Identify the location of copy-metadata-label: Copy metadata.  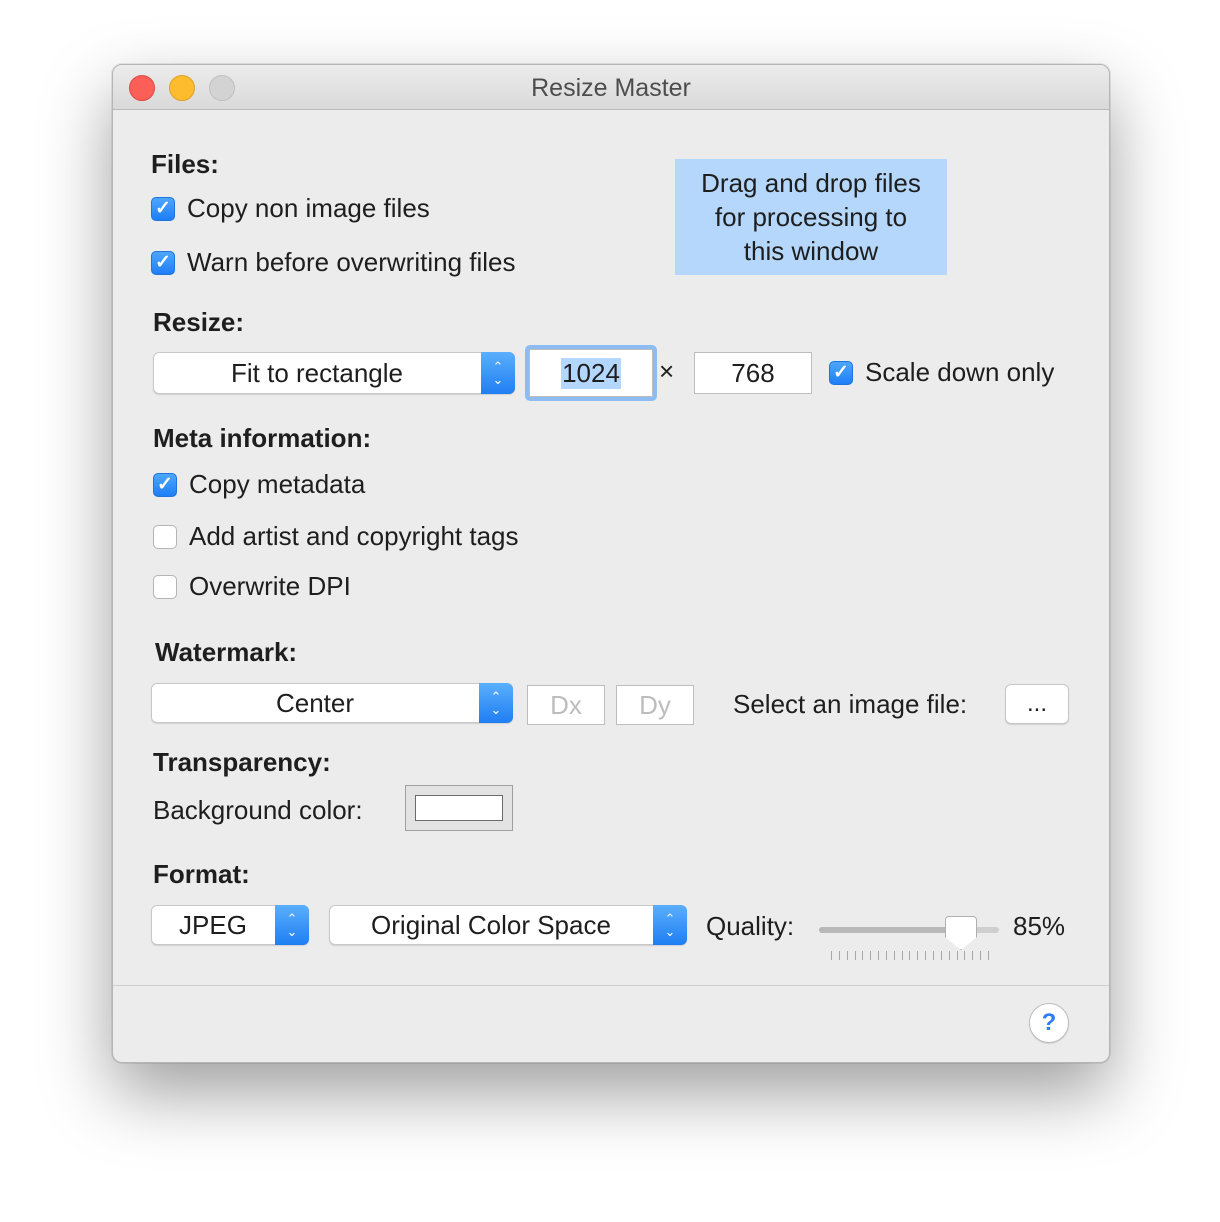
(277, 484).